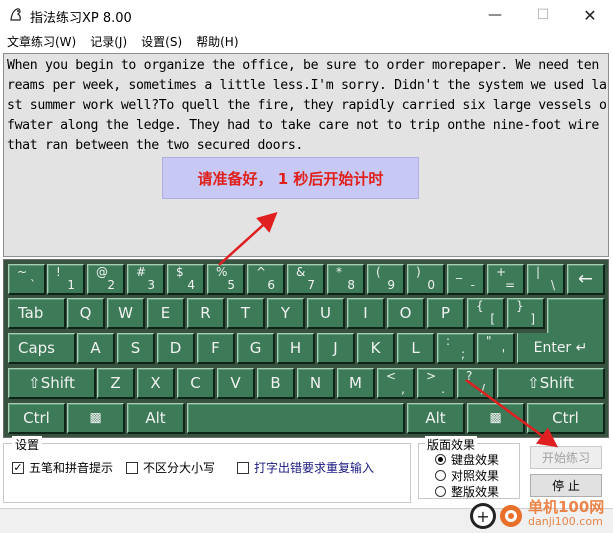 The width and height of the screenshot is (613, 533). What do you see at coordinates (246, 313) in the screenshot?
I see `key-t: T` at bounding box center [246, 313].